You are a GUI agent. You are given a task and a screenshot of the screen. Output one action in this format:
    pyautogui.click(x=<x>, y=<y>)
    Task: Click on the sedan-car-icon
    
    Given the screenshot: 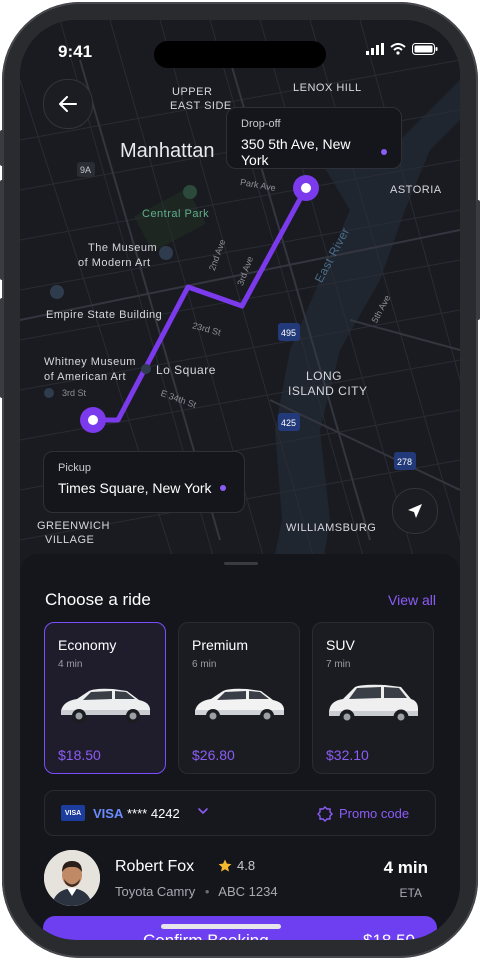 What is the action you would take?
    pyautogui.click(x=105, y=705)
    